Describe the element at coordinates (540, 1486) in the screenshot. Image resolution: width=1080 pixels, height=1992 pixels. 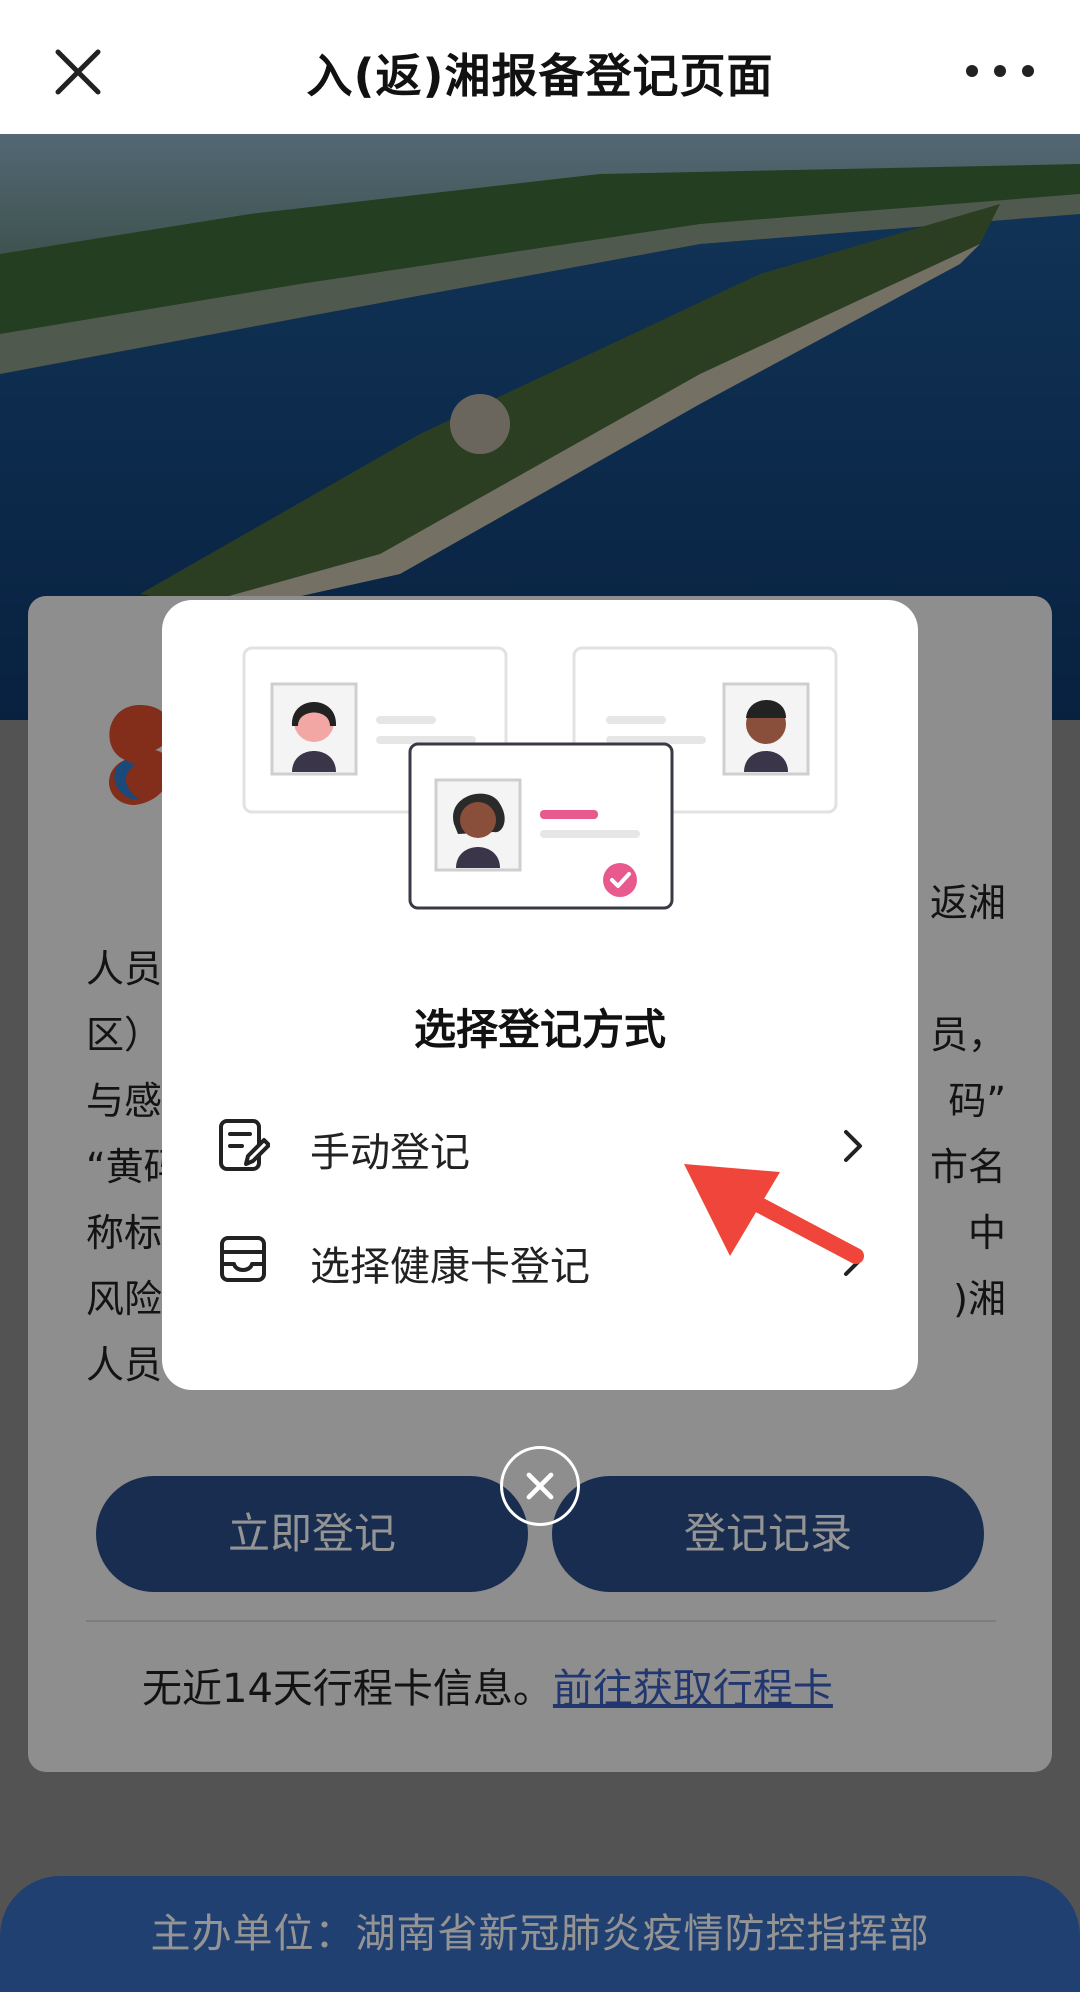
I see `dialog-close-button` at that location.